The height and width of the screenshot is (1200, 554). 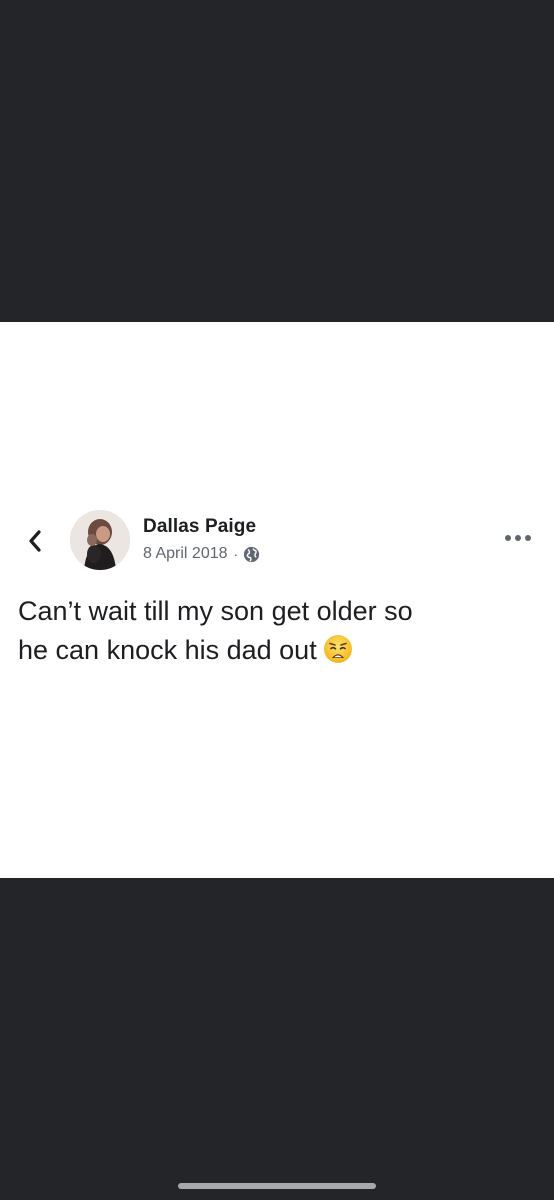 I want to click on post-text-line-2-wrap: he can knock his dad out, so click(x=278, y=653).